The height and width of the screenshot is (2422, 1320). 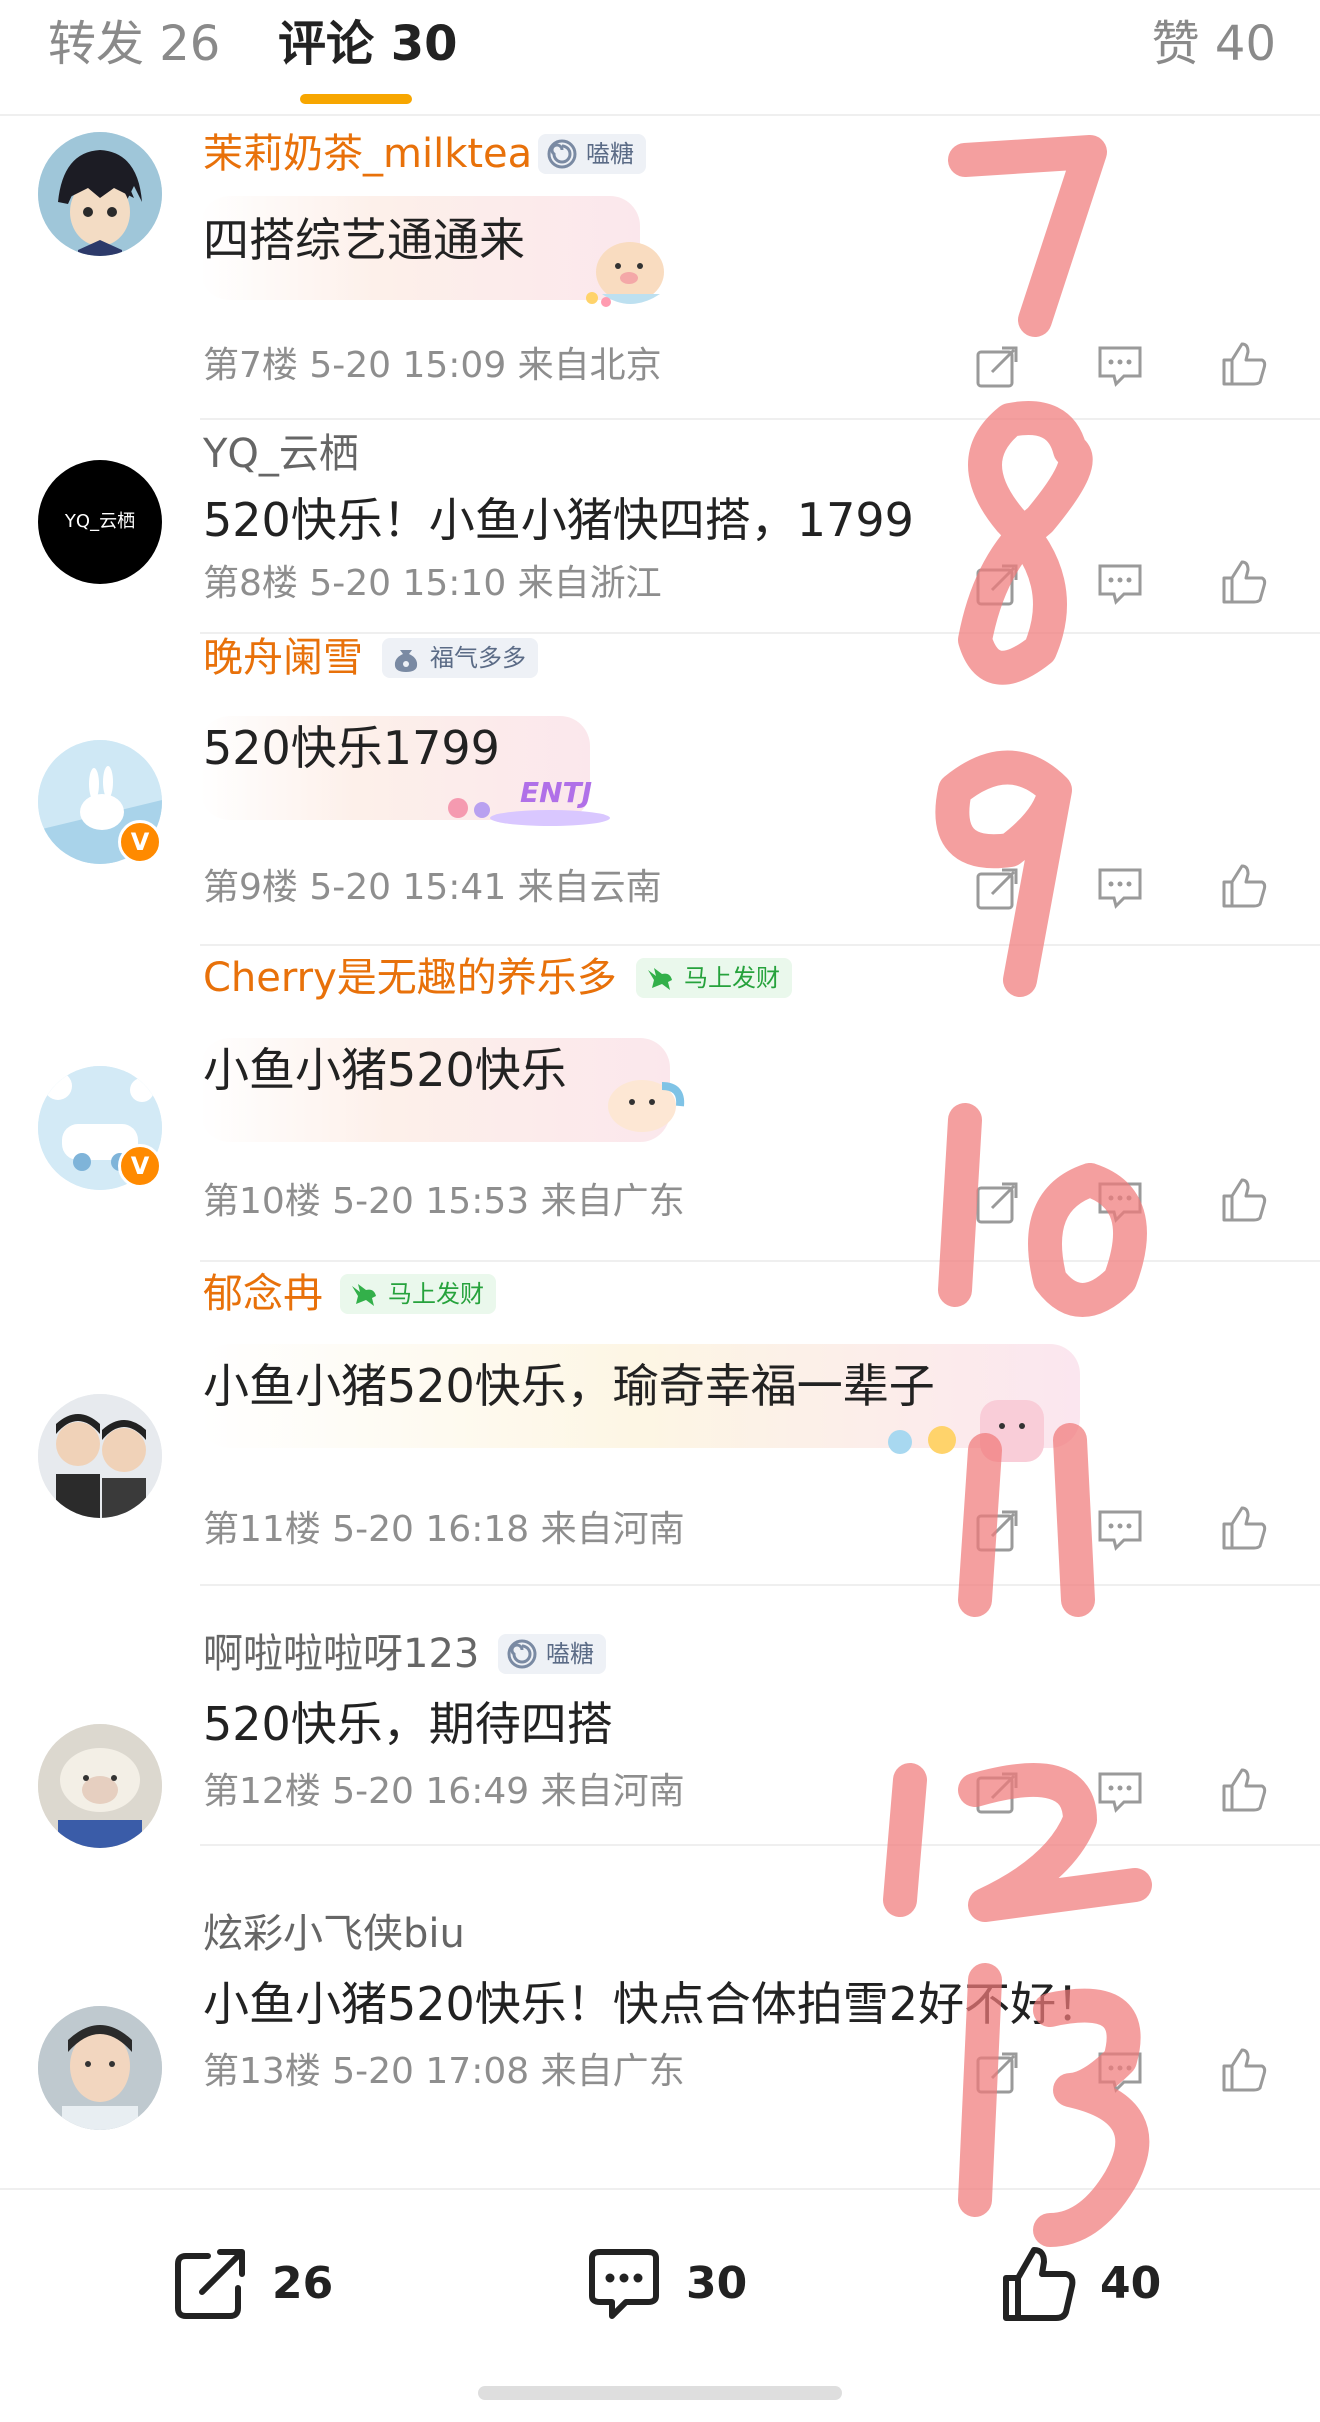 What do you see at coordinates (432, 887) in the screenshot?
I see `comment-meta: 第9楼 5-20 15:41 来自云南` at bounding box center [432, 887].